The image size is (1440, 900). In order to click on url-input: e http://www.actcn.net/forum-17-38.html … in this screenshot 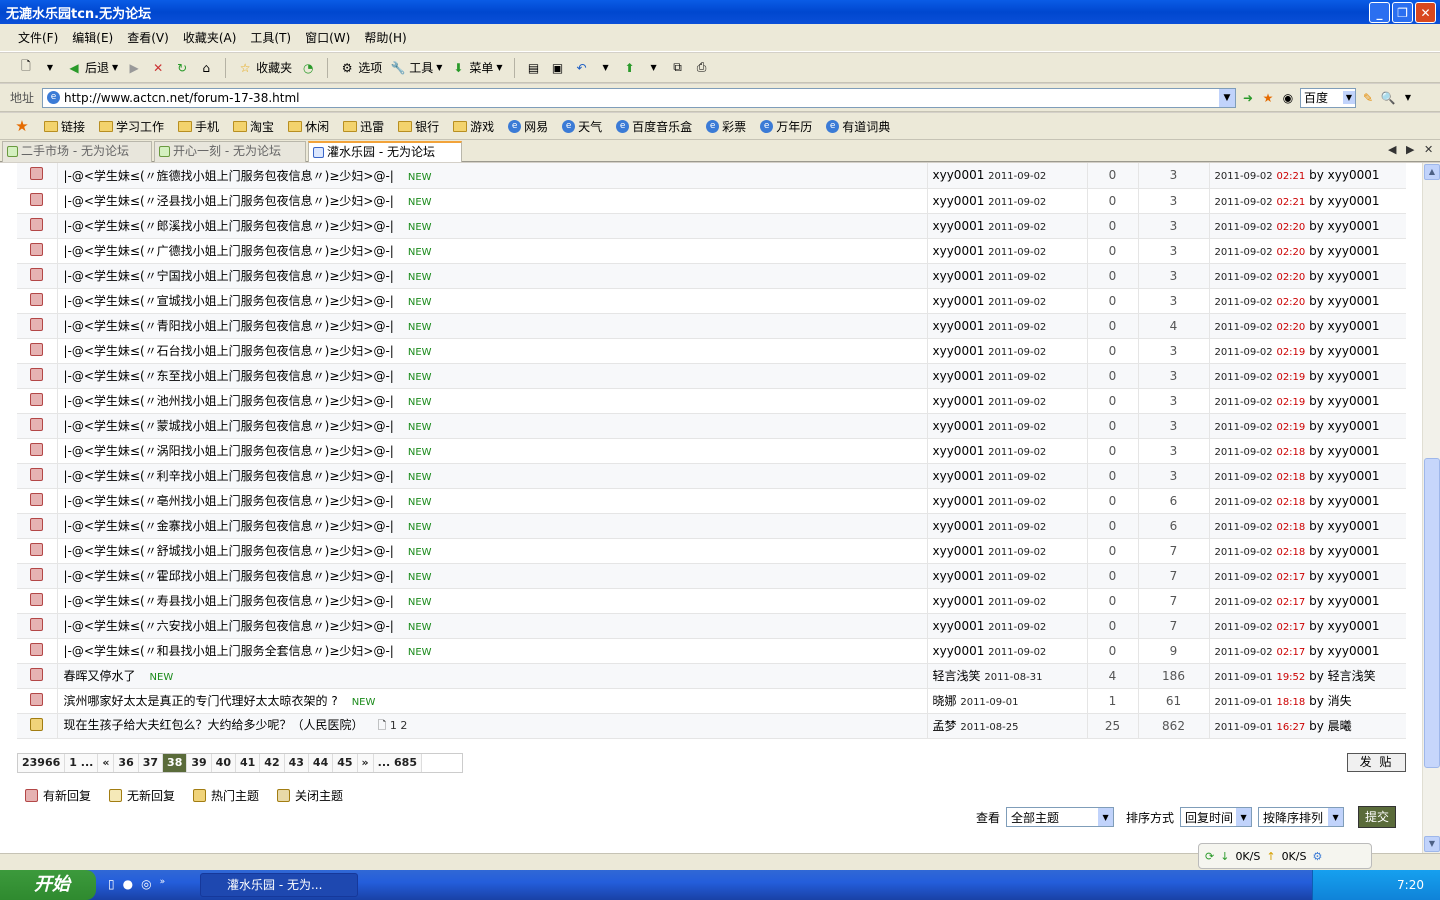, I will do `click(639, 97)`.